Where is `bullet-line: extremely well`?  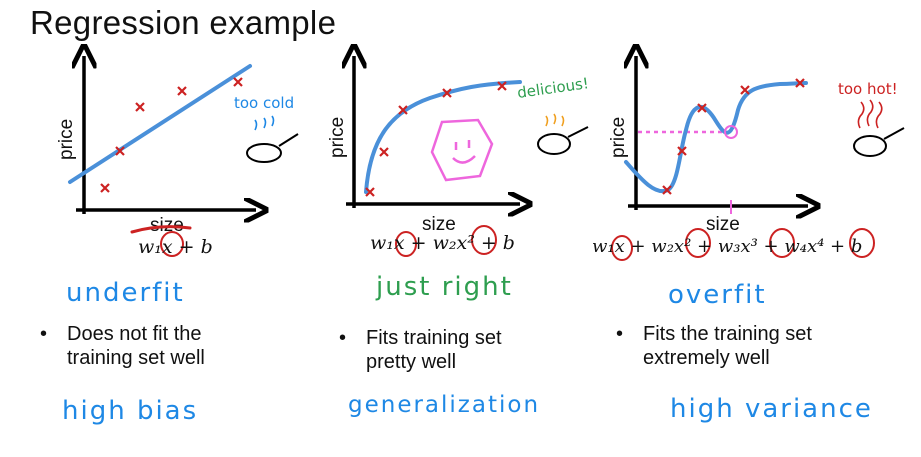
bullet-line: extremely well is located at coordinates (706, 358).